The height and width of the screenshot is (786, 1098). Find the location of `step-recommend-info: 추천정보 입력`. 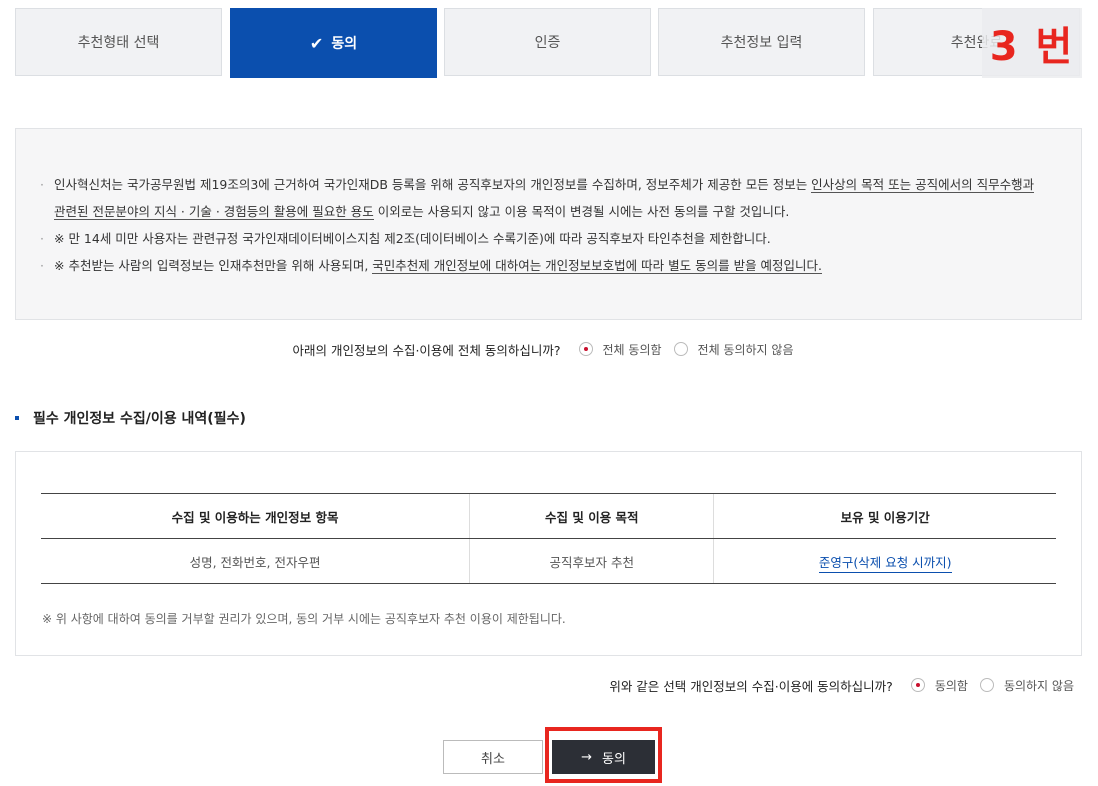

step-recommend-info: 추천정보 입력 is located at coordinates (761, 42).